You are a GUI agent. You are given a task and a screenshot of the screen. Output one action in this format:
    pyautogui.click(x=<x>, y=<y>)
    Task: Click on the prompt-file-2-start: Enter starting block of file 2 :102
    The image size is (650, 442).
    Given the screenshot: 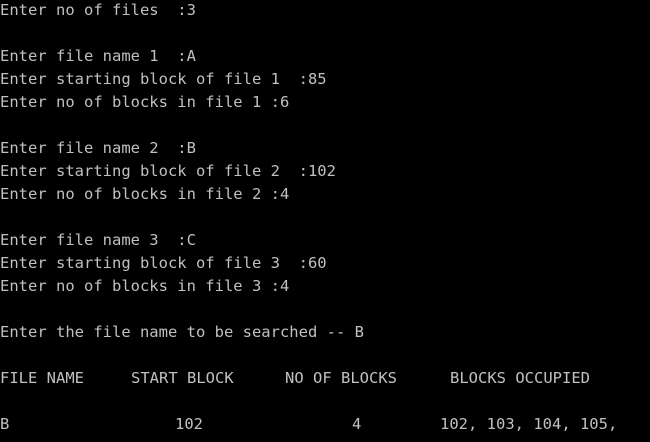 What is the action you would take?
    pyautogui.click(x=168, y=171)
    